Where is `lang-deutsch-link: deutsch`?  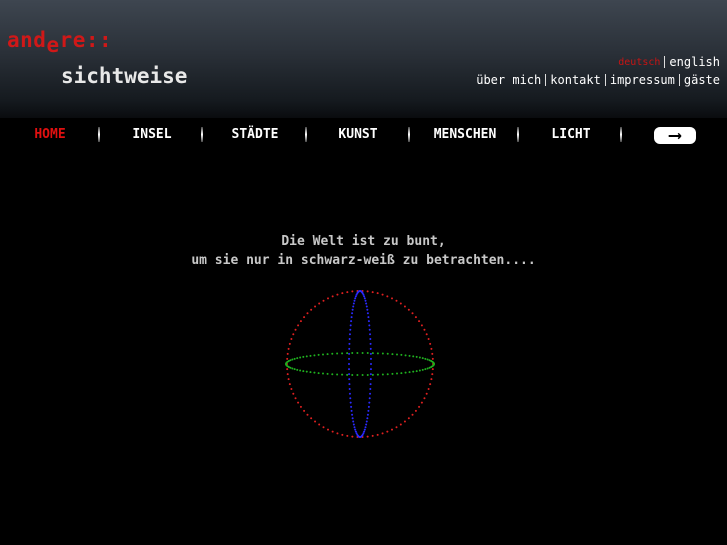 lang-deutsch-link: deutsch is located at coordinates (639, 62).